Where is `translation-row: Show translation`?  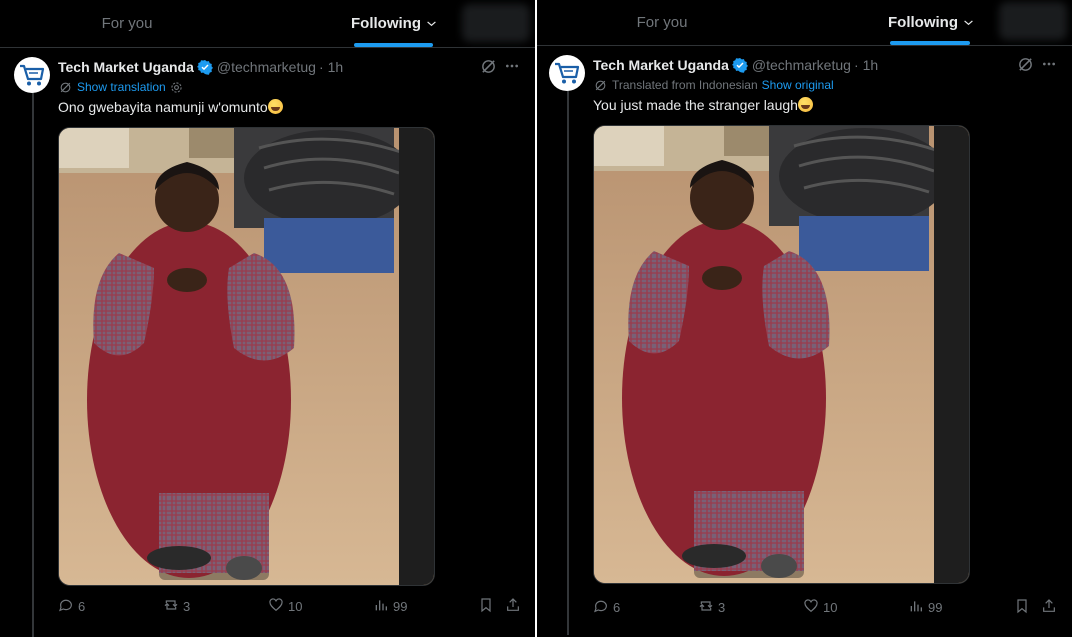
translation-row: Show translation is located at coordinates (121, 87).